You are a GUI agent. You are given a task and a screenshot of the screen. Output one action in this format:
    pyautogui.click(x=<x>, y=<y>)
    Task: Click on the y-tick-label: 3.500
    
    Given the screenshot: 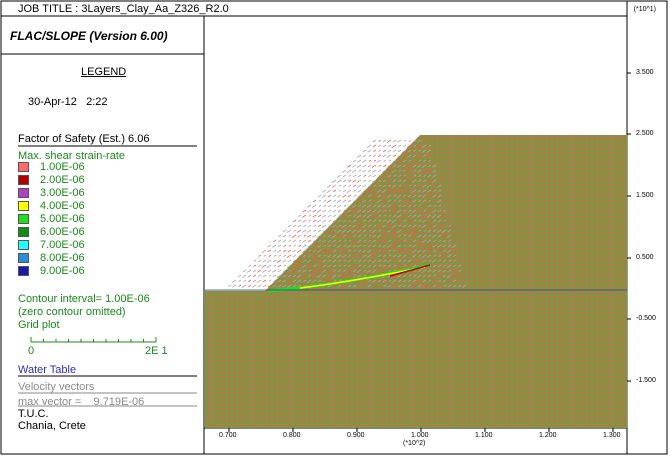 What is the action you would take?
    pyautogui.click(x=645, y=72)
    